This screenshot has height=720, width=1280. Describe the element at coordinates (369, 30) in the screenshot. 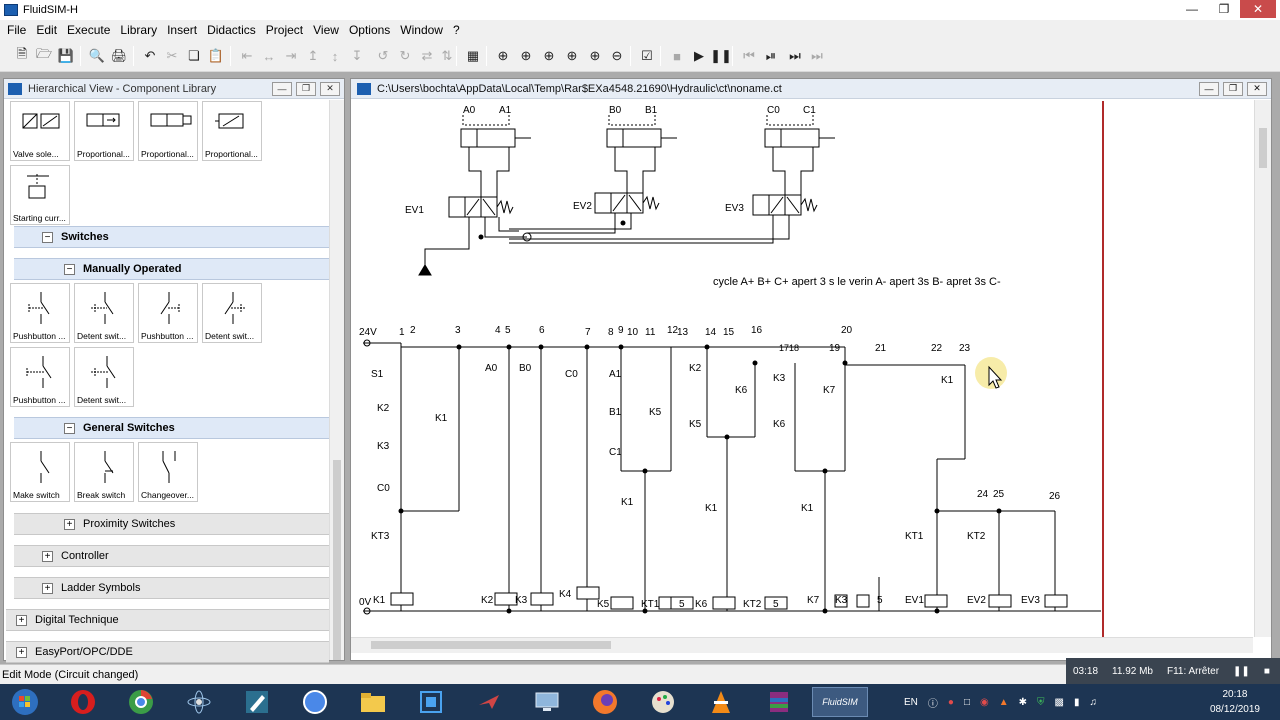

I see `menu-options: Options` at that location.